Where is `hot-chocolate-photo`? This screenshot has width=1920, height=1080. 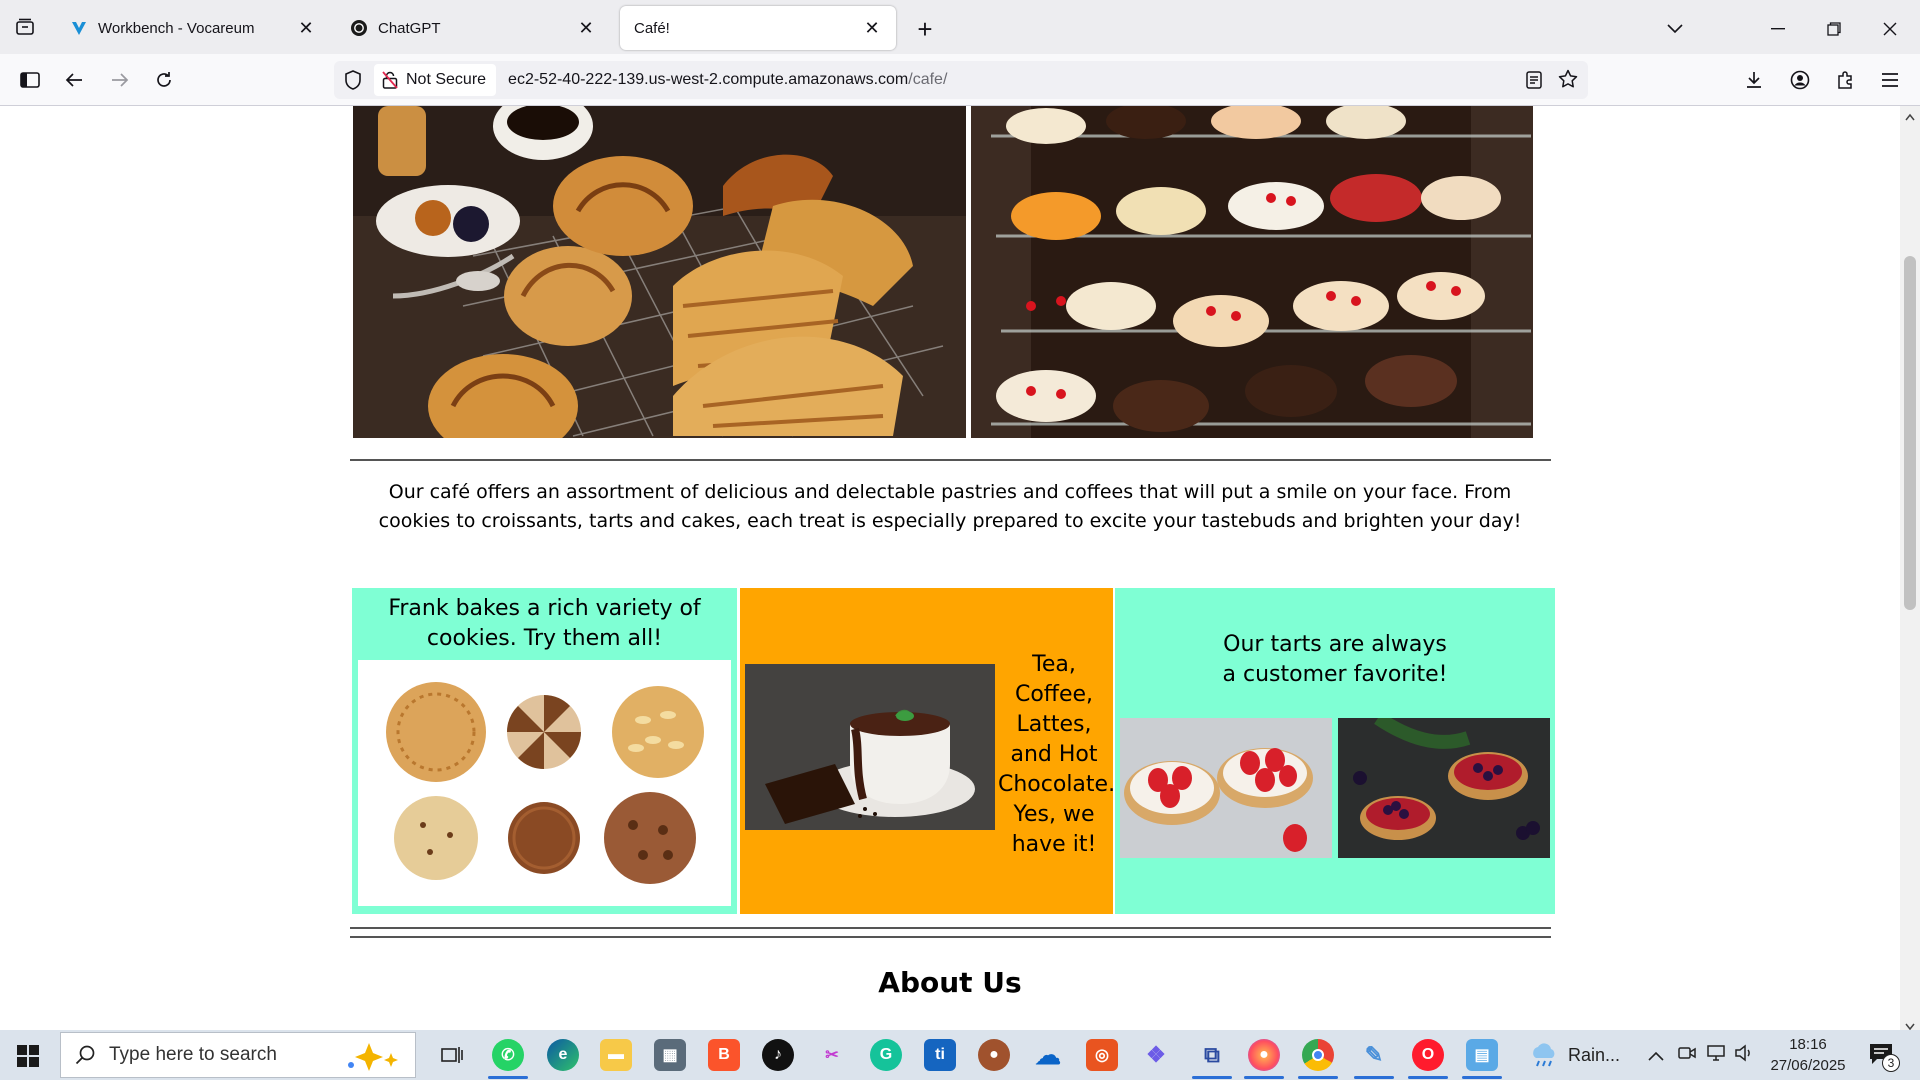 hot-chocolate-photo is located at coordinates (870, 747).